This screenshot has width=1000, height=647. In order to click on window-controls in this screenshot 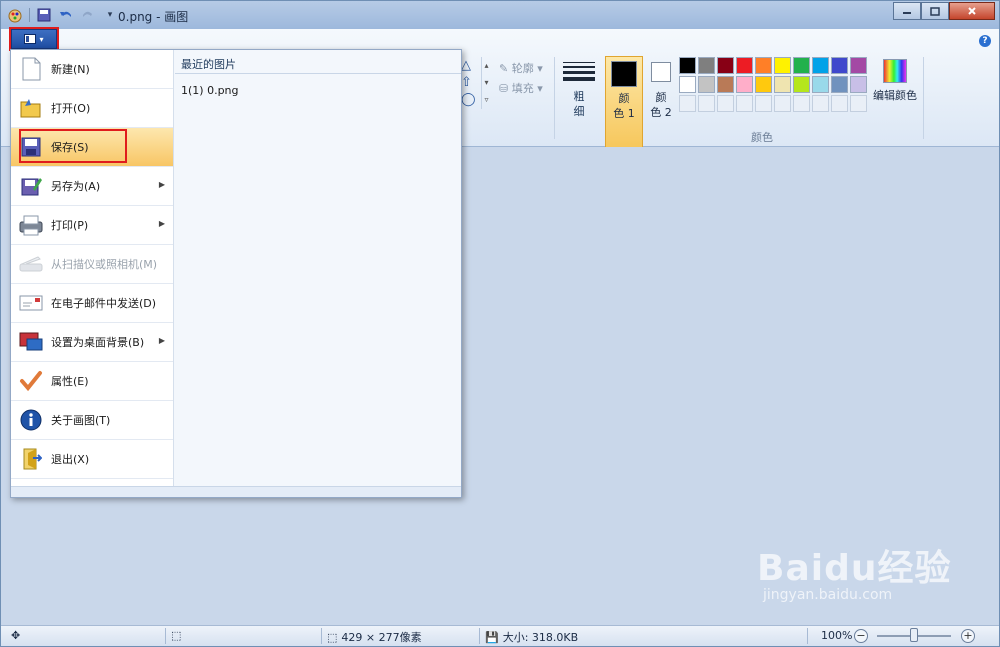, I will do `click(944, 11)`.